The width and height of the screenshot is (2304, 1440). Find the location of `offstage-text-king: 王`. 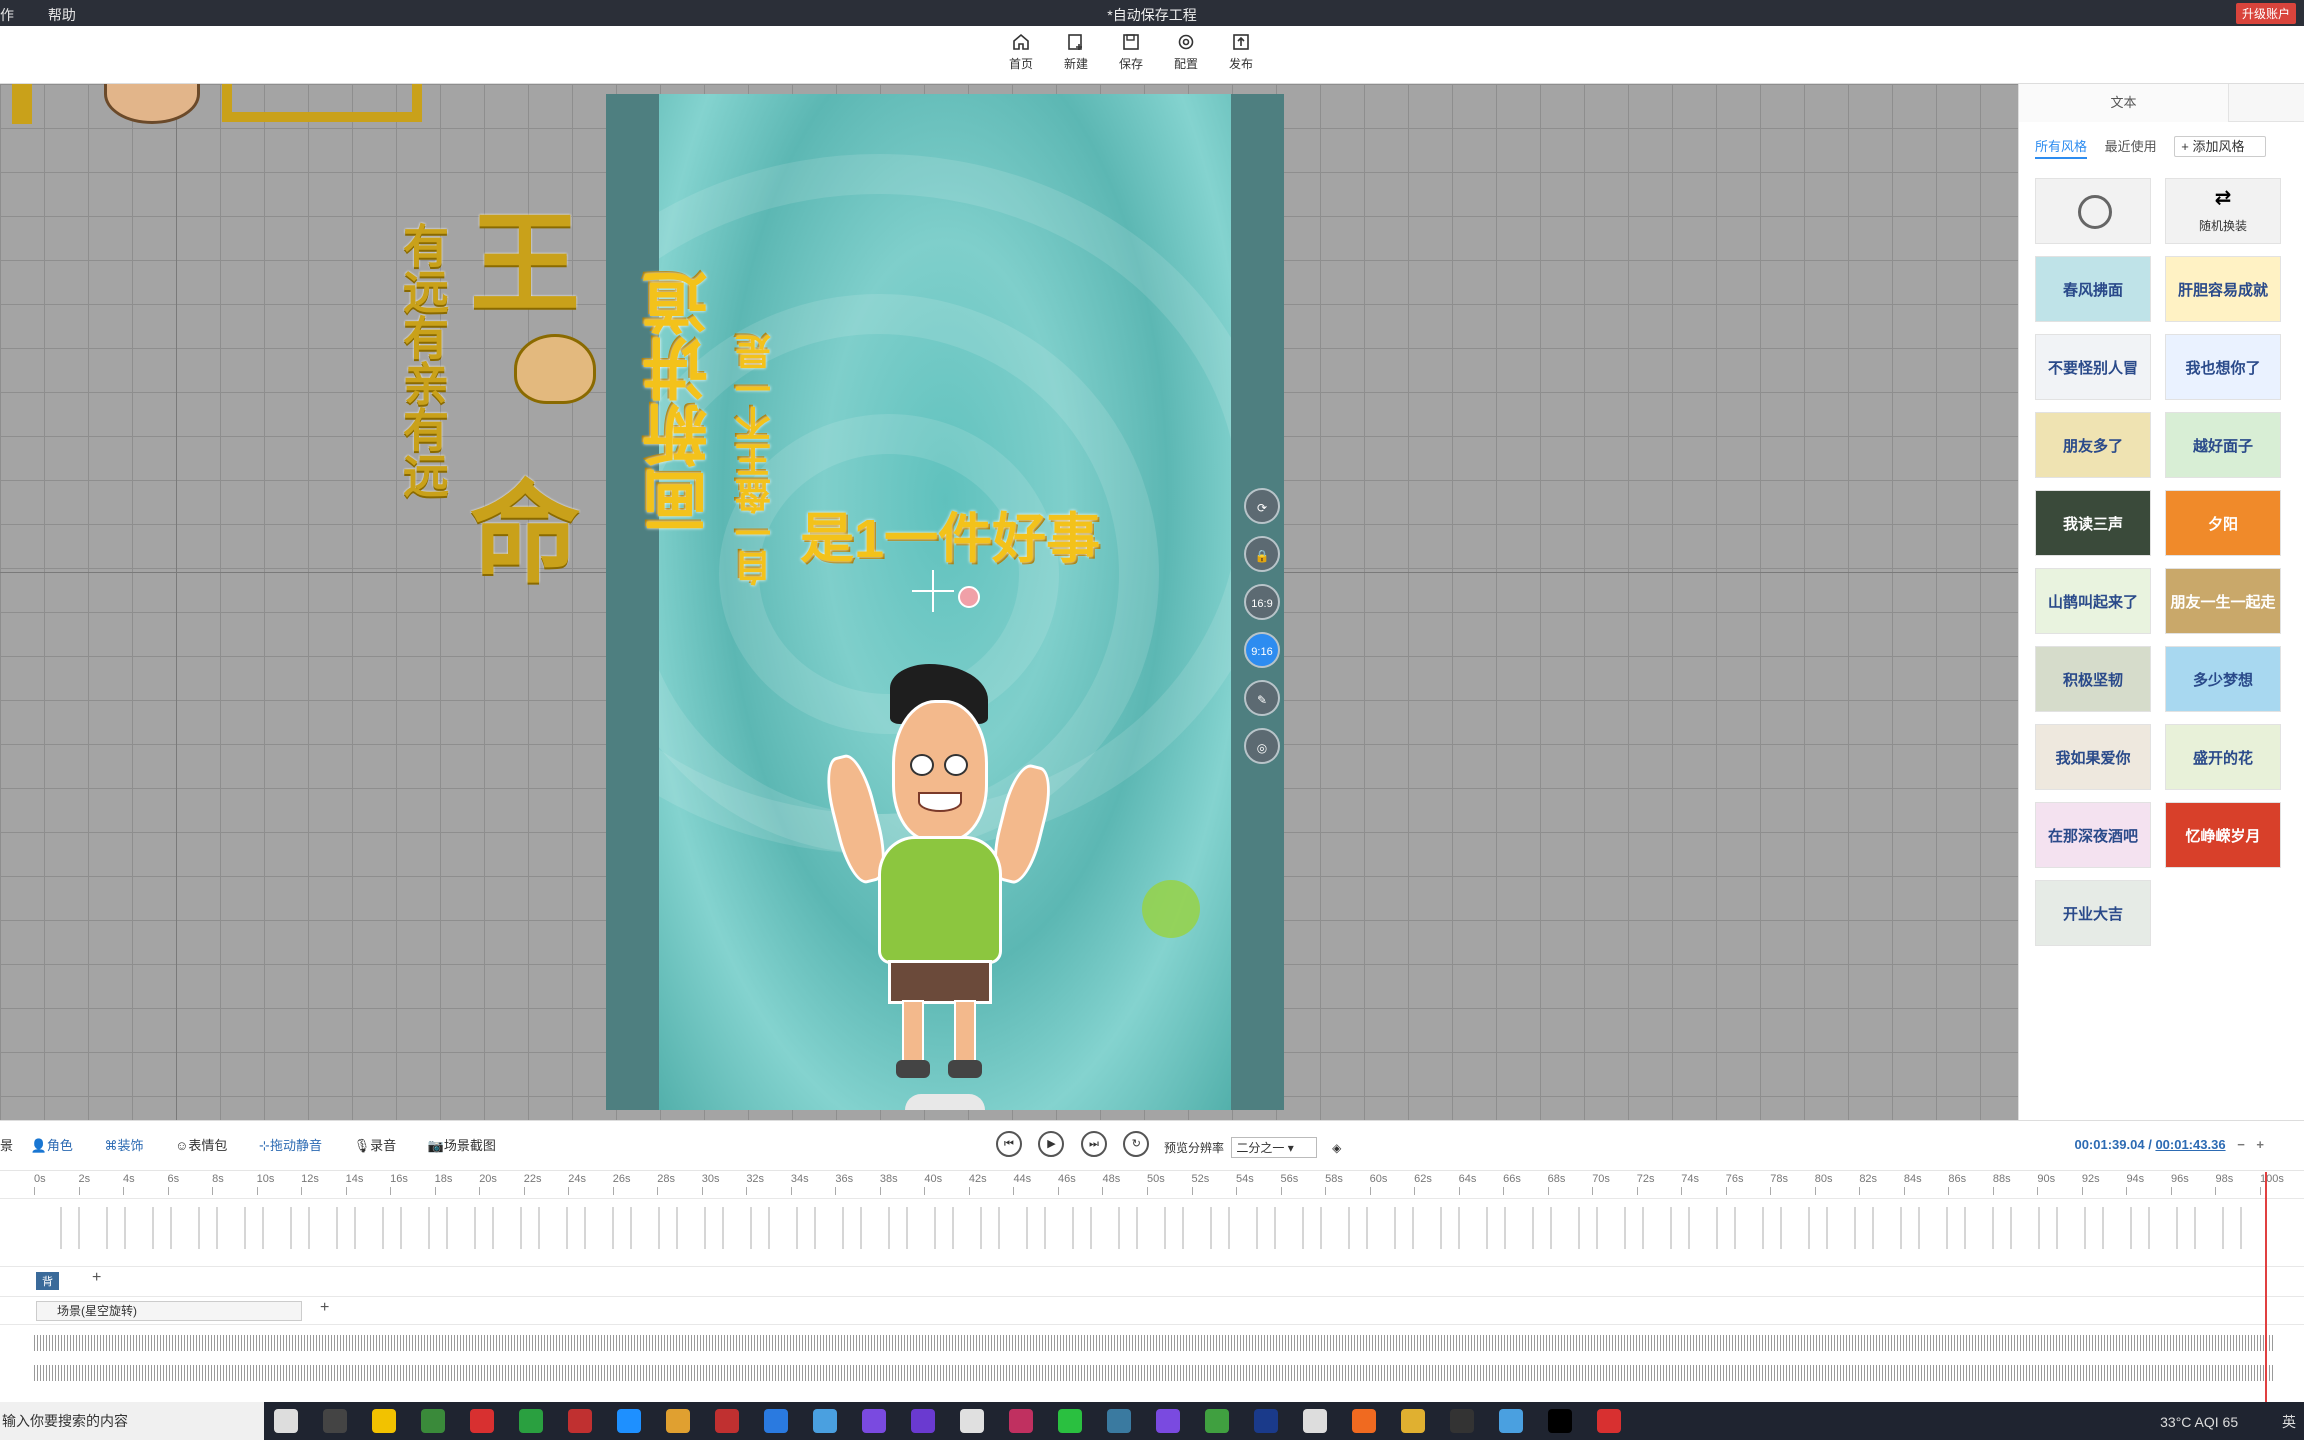

offstage-text-king: 王 is located at coordinates (525, 254).